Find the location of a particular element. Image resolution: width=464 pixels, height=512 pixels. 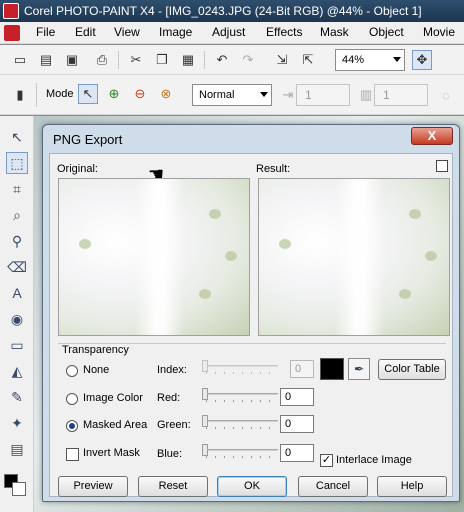

zoom-fit-icon: ✥ is located at coordinates (422, 60).